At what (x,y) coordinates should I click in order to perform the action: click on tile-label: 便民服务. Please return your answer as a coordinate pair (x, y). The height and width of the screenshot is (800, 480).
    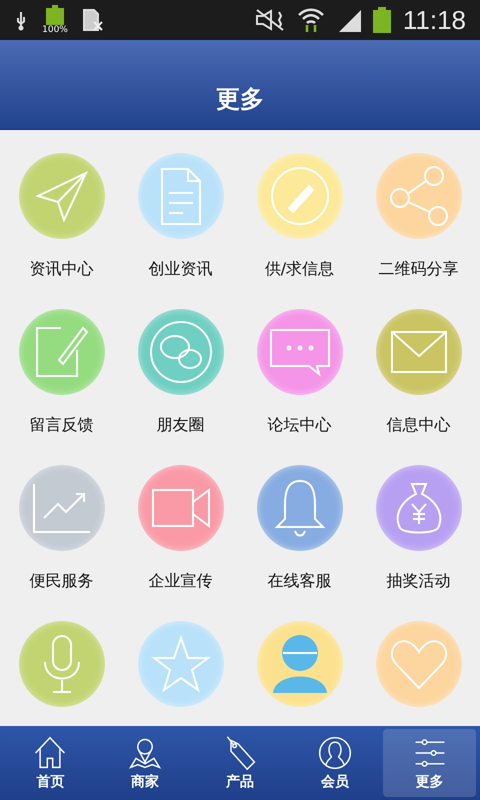
    Looking at the image, I should click on (62, 581).